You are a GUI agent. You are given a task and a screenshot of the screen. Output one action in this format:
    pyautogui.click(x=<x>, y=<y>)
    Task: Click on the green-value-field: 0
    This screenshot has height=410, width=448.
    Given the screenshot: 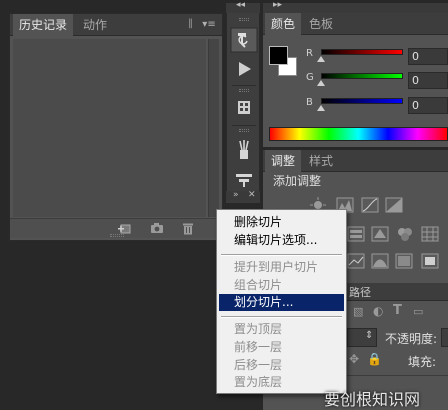 What is the action you would take?
    pyautogui.click(x=428, y=80)
    